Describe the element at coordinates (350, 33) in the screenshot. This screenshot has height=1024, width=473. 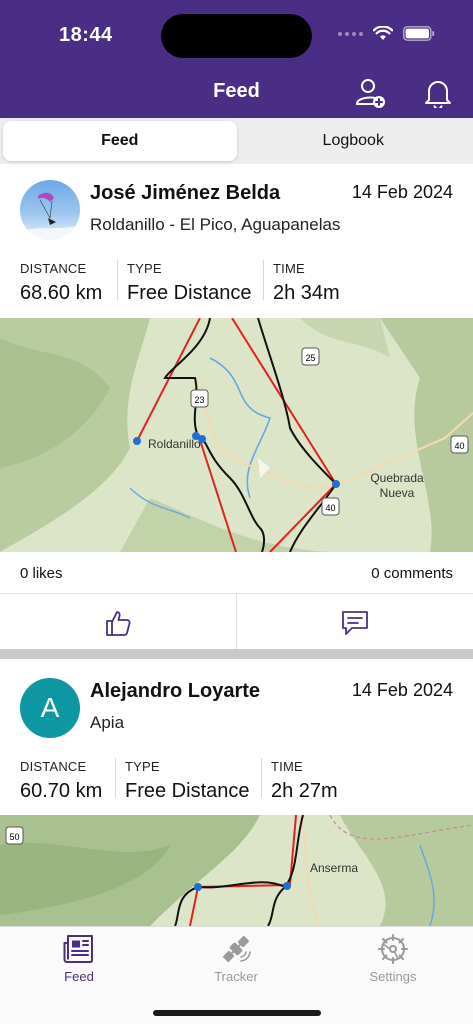
I see `cellular-signal-icon` at that location.